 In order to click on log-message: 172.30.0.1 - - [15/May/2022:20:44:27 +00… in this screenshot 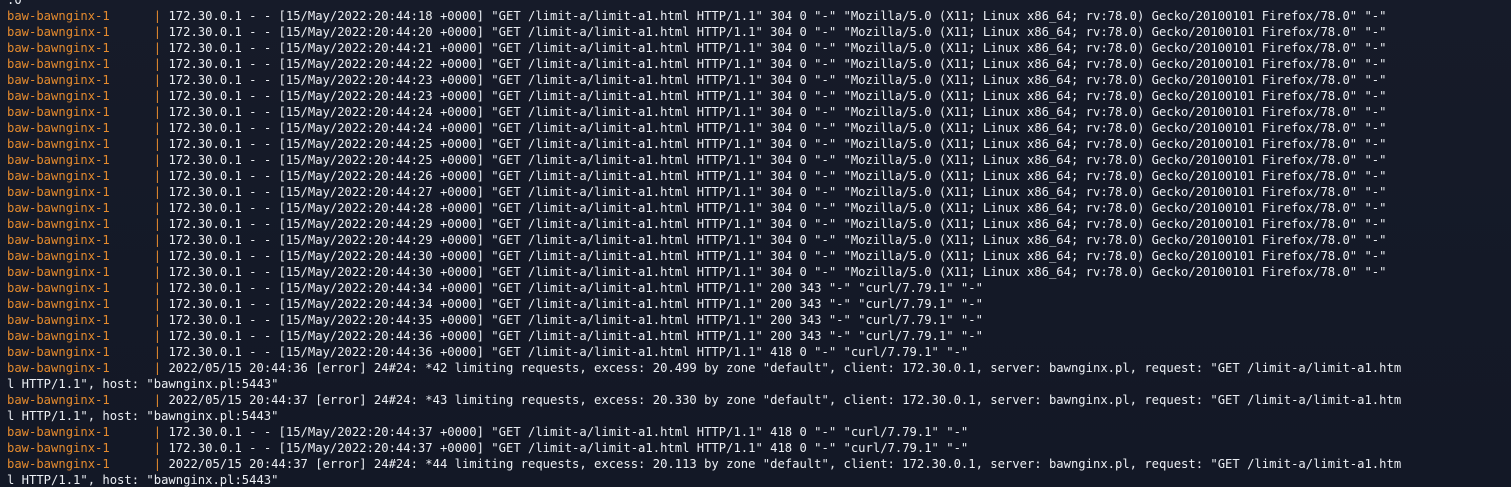, I will do `click(777, 192)`.